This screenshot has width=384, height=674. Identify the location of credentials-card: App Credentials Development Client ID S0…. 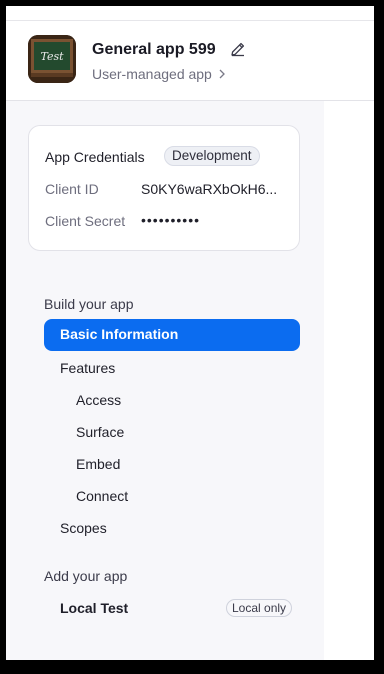
(164, 188).